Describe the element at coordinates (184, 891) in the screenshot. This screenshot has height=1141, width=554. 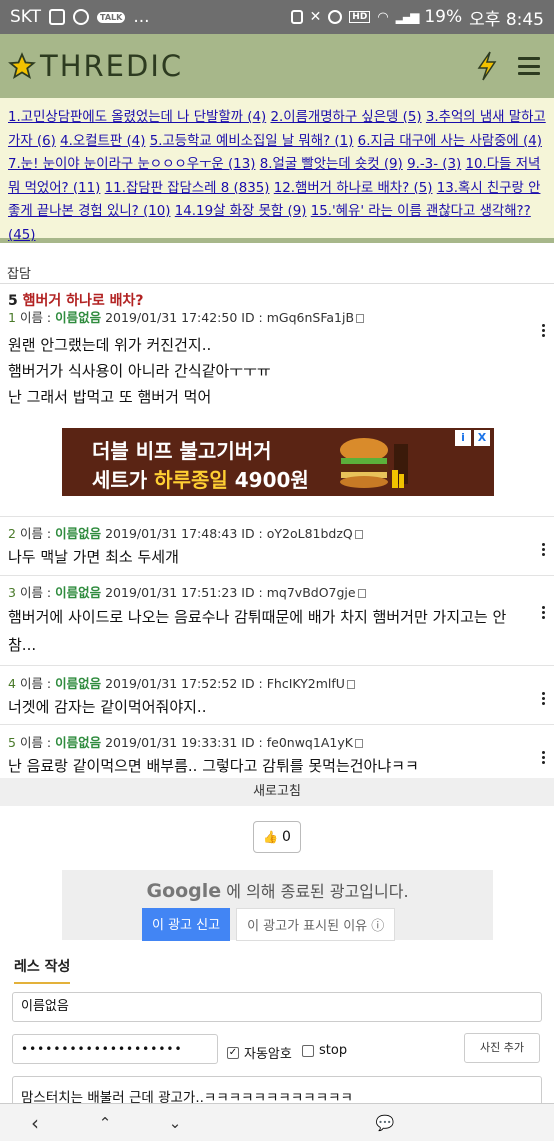
I see `google-logo: Google` at that location.